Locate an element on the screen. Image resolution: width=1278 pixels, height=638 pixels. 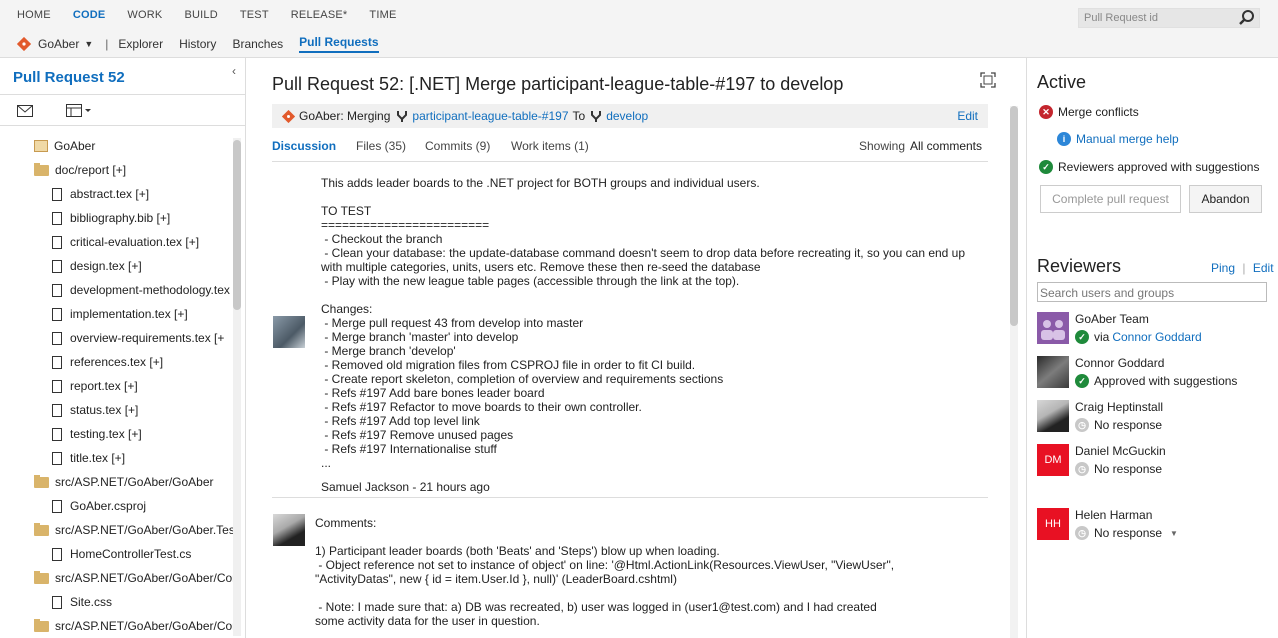
file-item: references.tex [+] is located at coordinates (107, 362).